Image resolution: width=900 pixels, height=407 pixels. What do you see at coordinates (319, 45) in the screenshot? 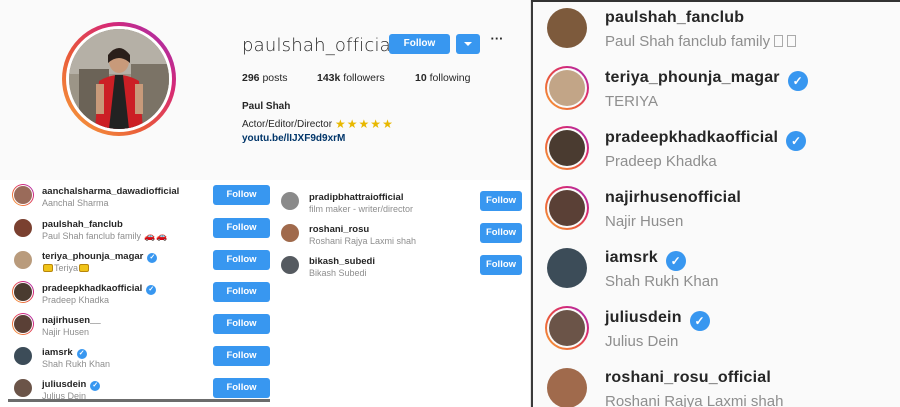
I see `profile-username: paulshah_official` at bounding box center [319, 45].